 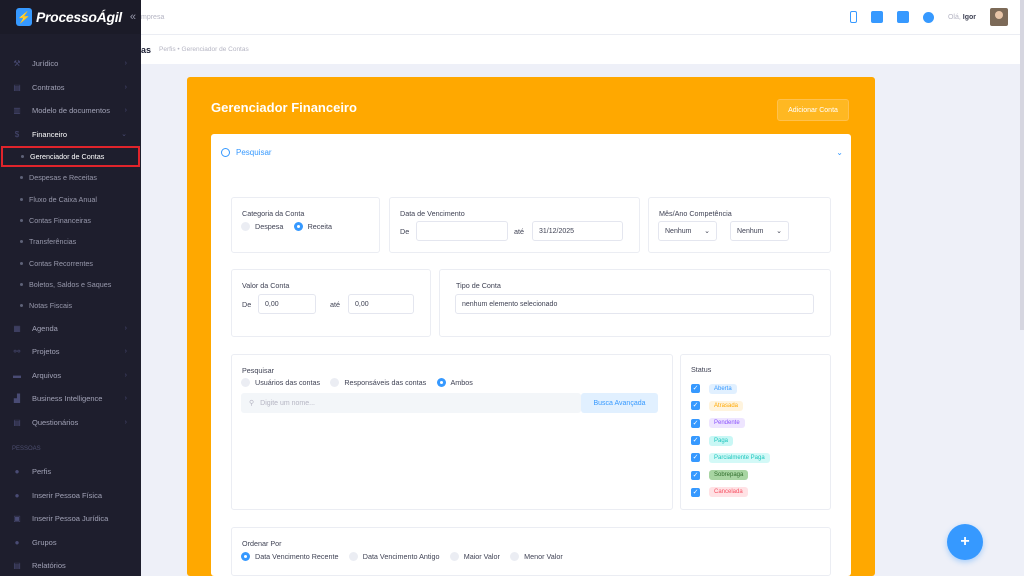 I want to click on status-option: ✓ Aberta, so click(x=760, y=388).